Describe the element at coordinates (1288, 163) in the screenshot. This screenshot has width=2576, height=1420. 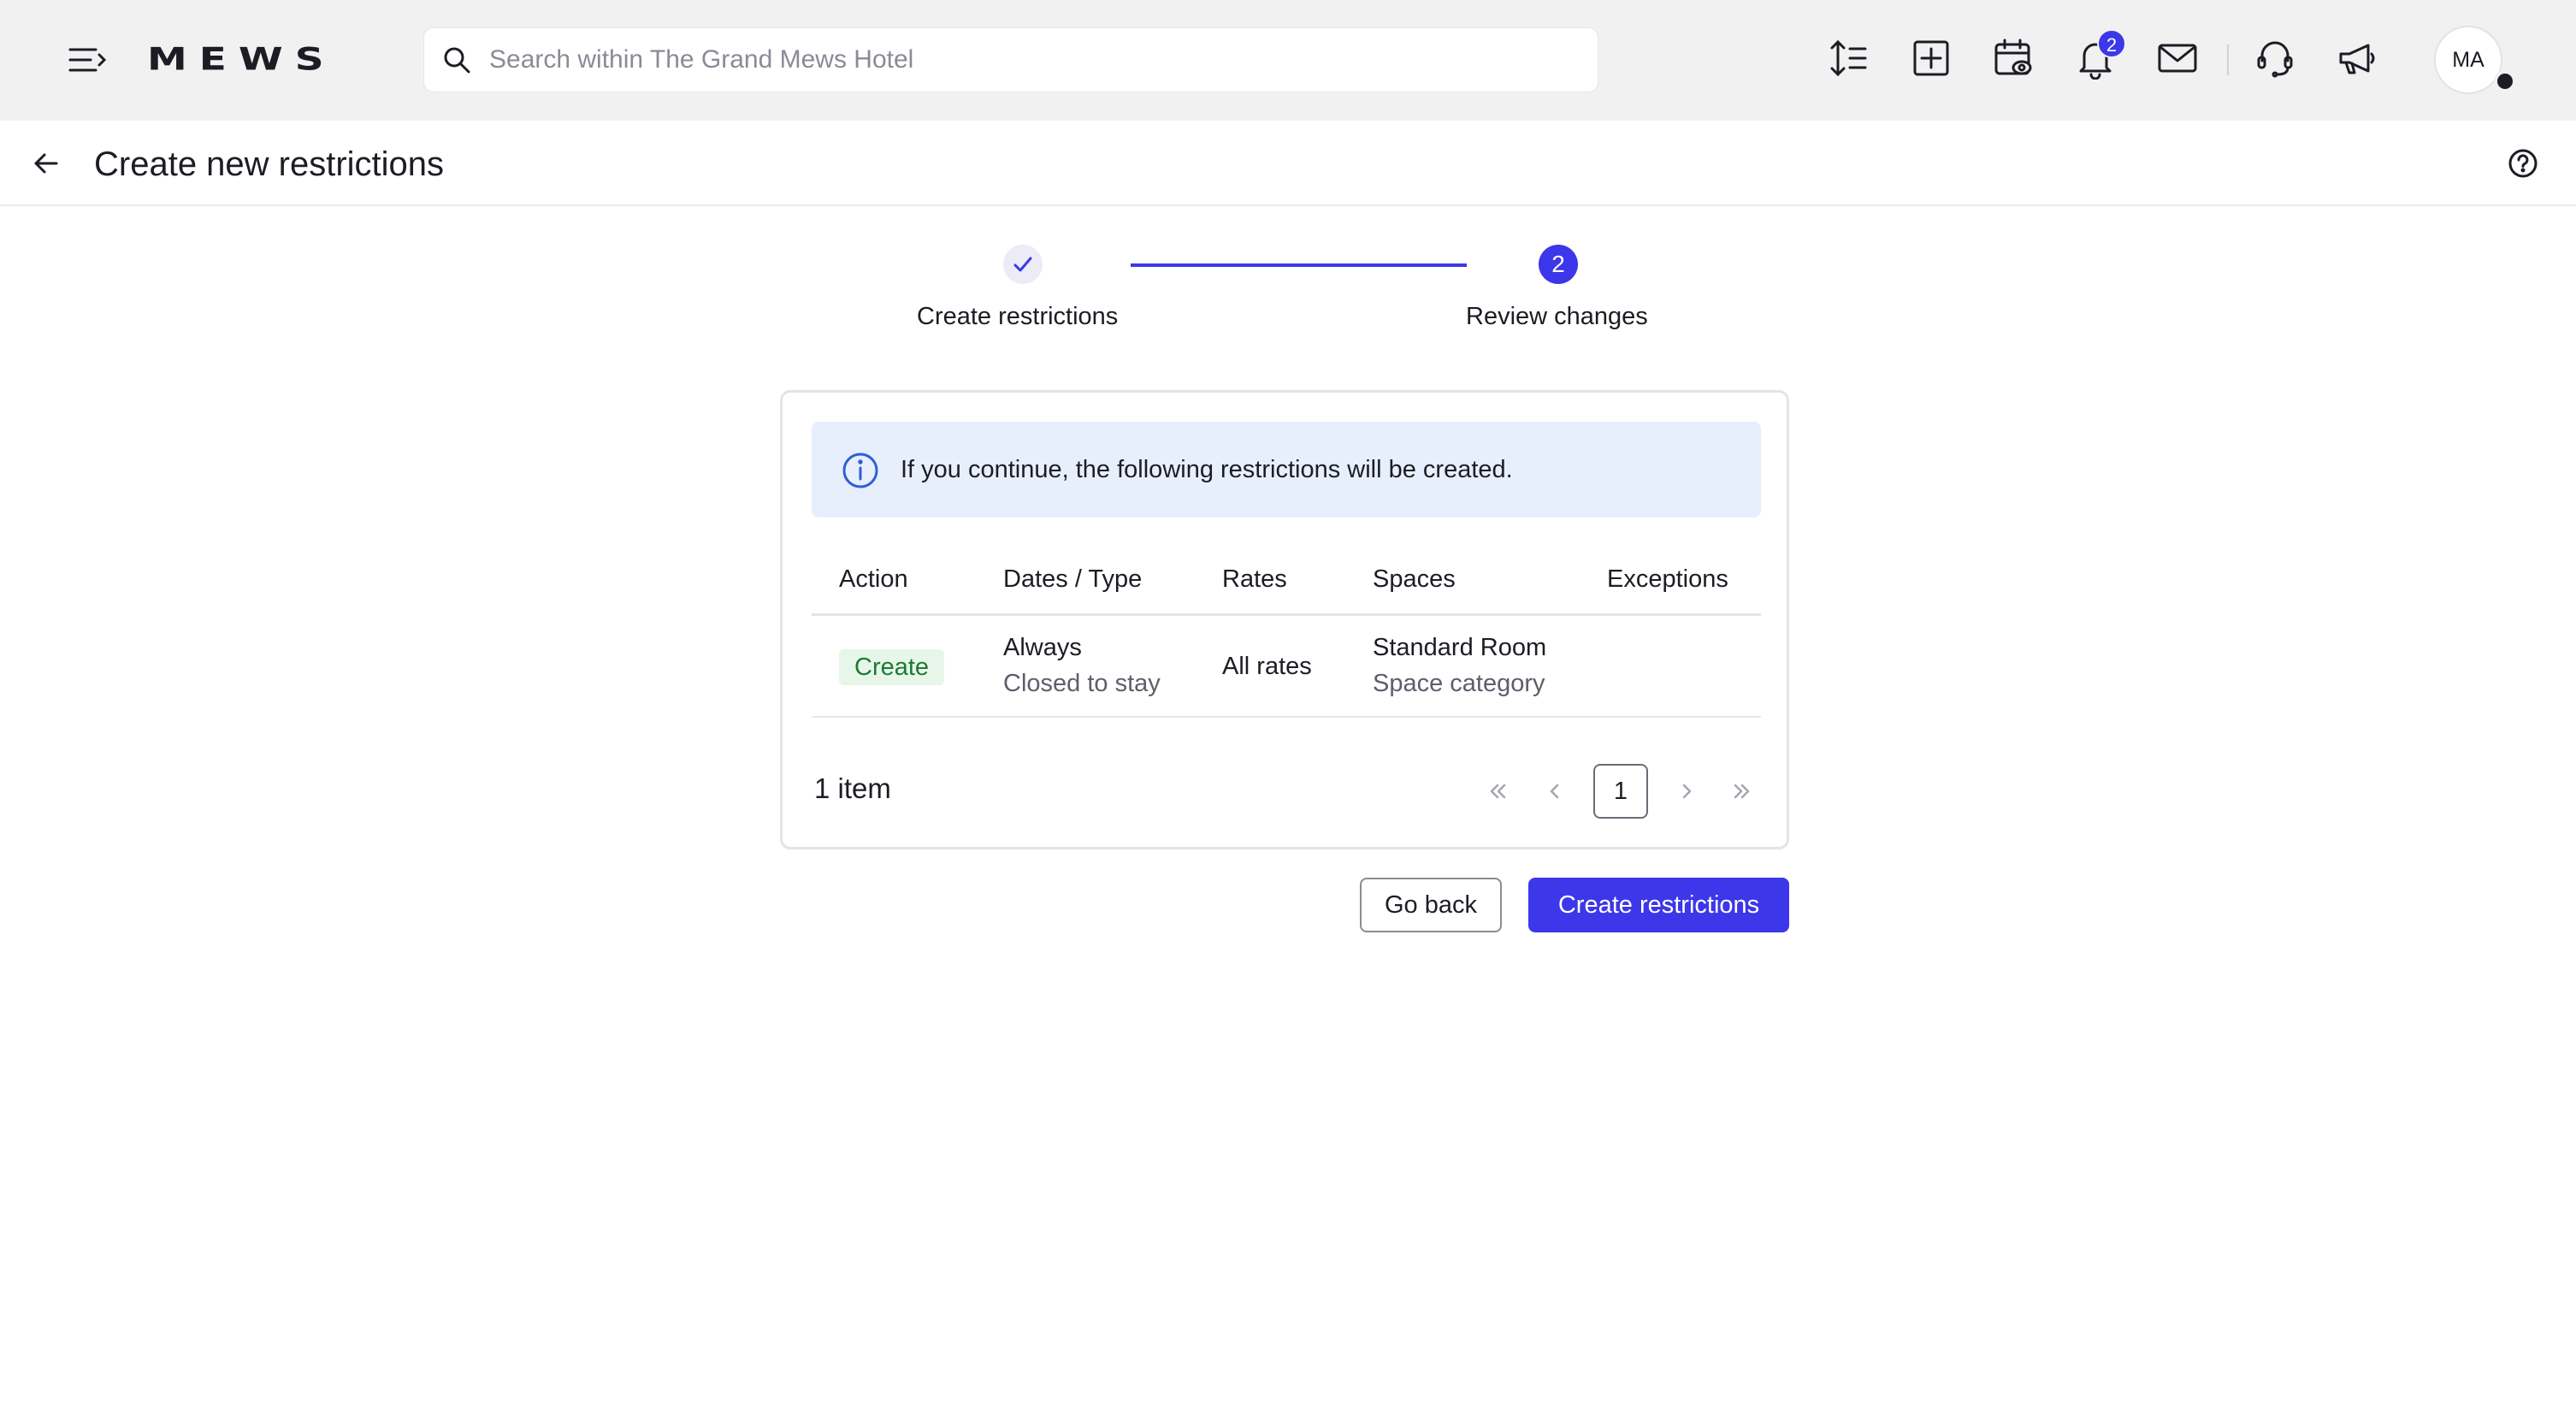
I see `page-header: Create new restrictions` at that location.